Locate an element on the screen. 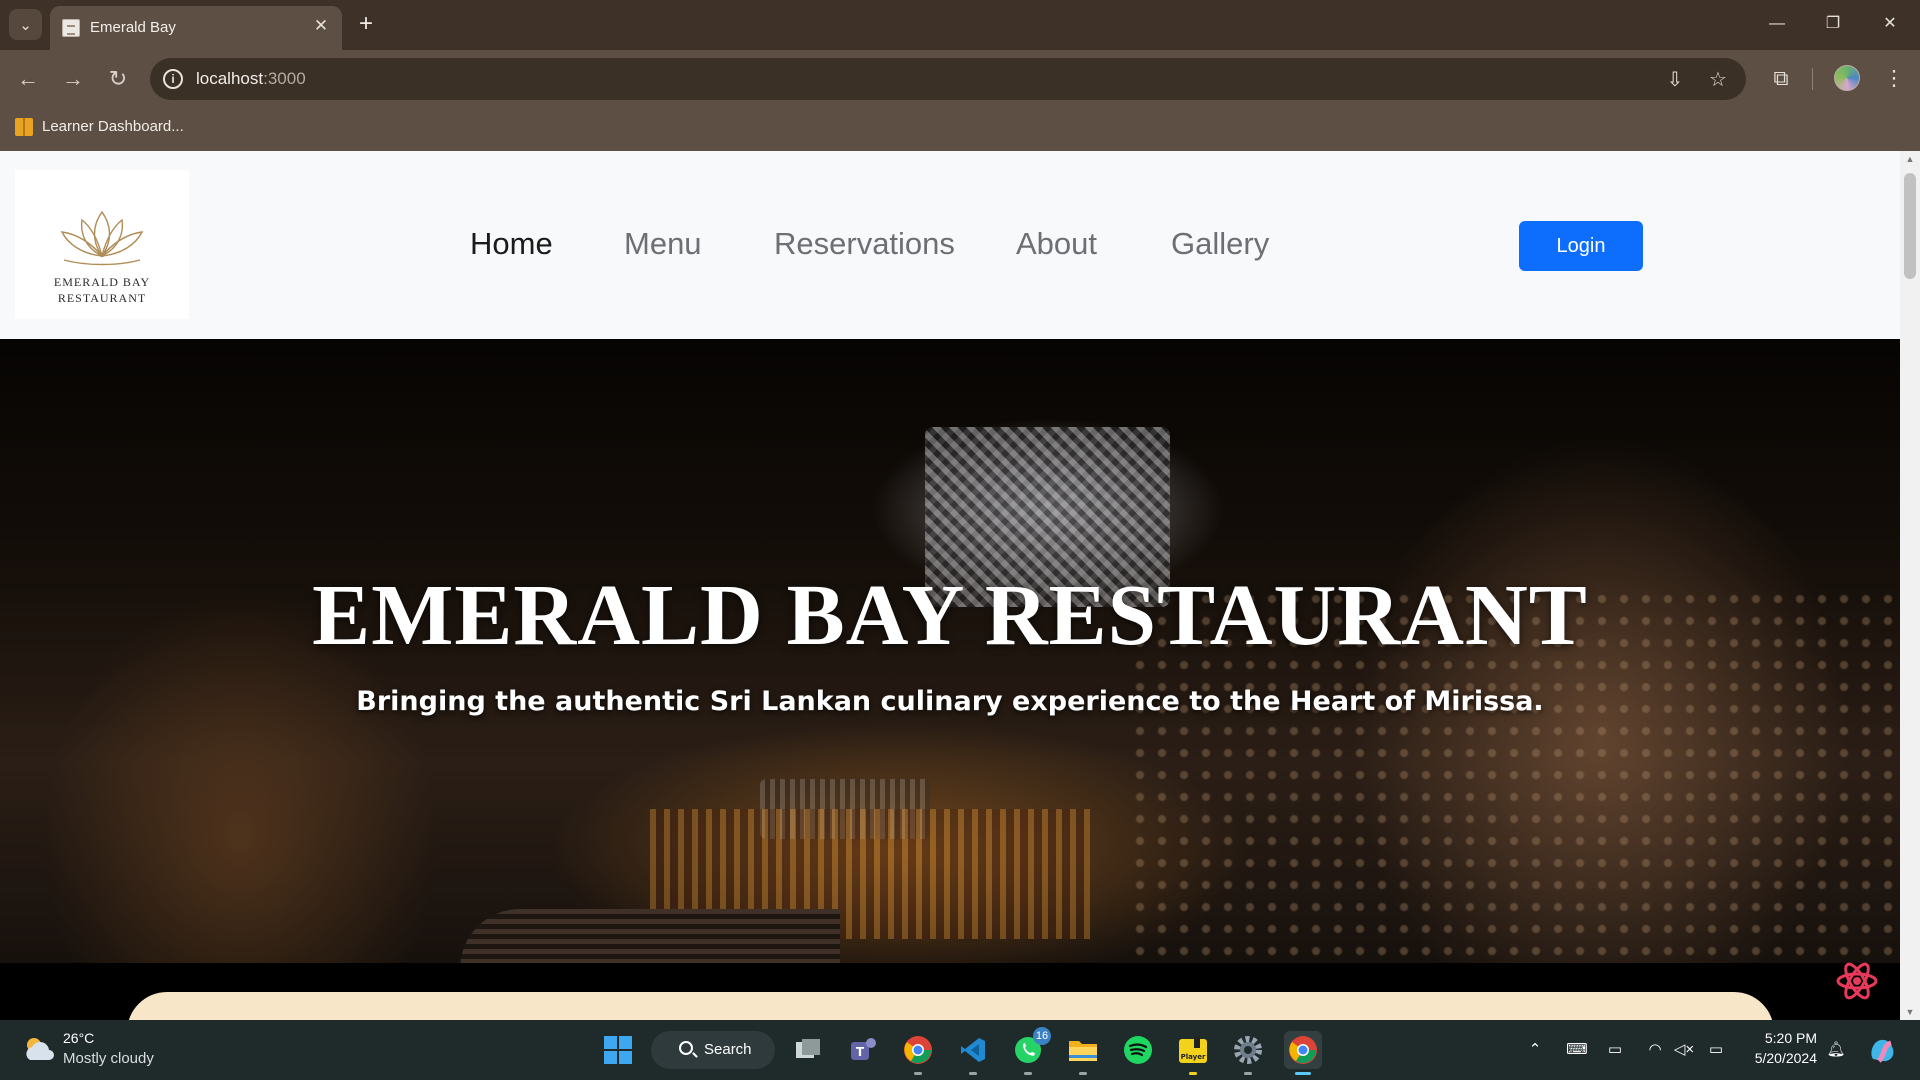 The image size is (1920, 1080). url-host: localhost is located at coordinates (230, 78).